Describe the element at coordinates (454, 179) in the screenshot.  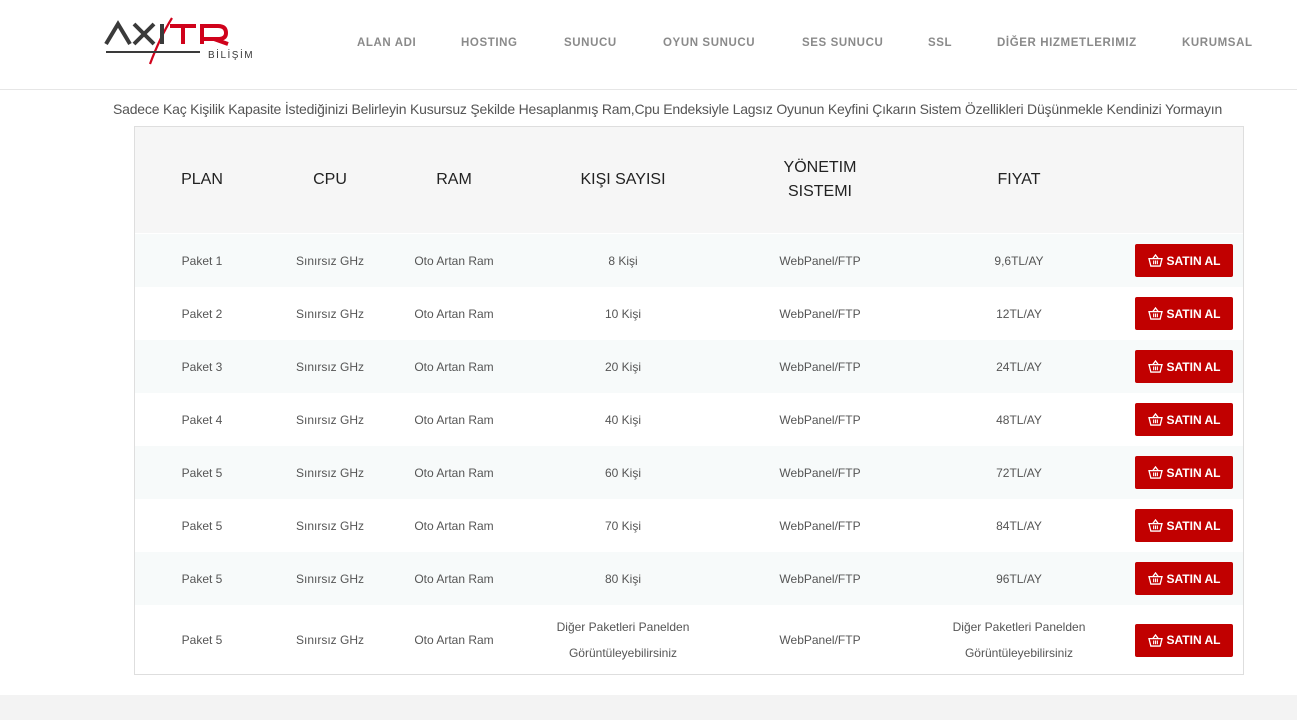
I see `col-header-ram: RAM` at that location.